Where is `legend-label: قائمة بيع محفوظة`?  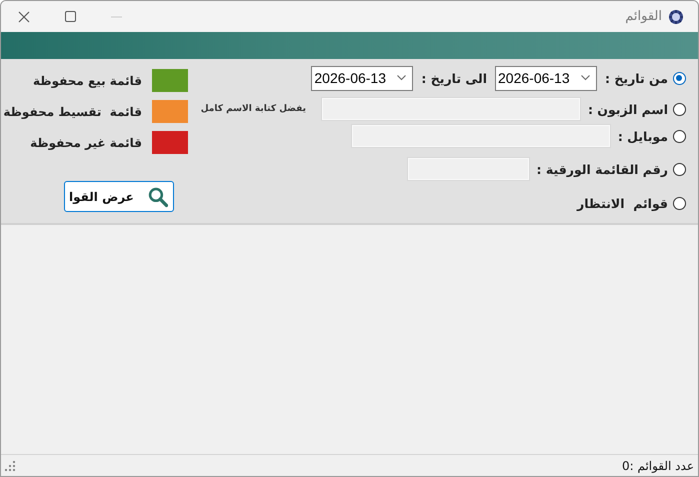
legend-label: قائمة بيع محفوظة is located at coordinates (87, 81).